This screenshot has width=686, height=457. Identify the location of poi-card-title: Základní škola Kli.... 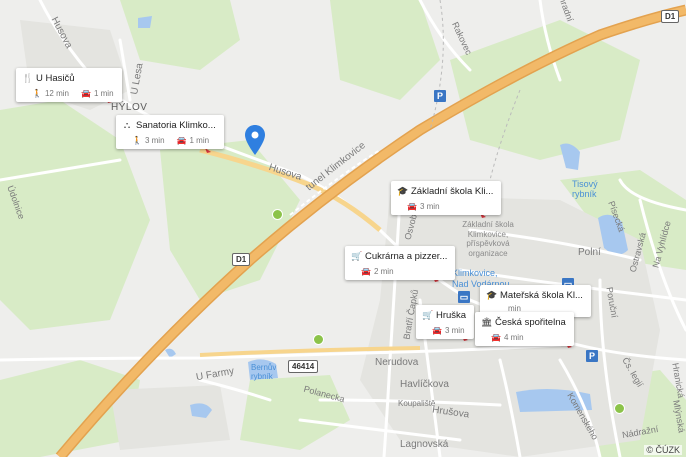
(452, 191).